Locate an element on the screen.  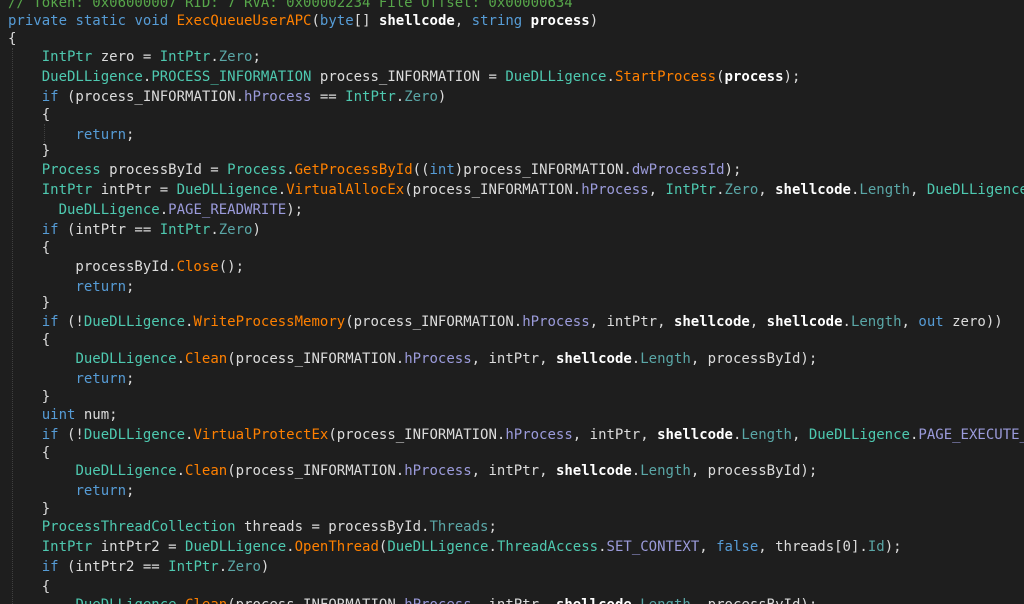
code-token-type: PROCESS_INFORMATION is located at coordinates (231, 77).